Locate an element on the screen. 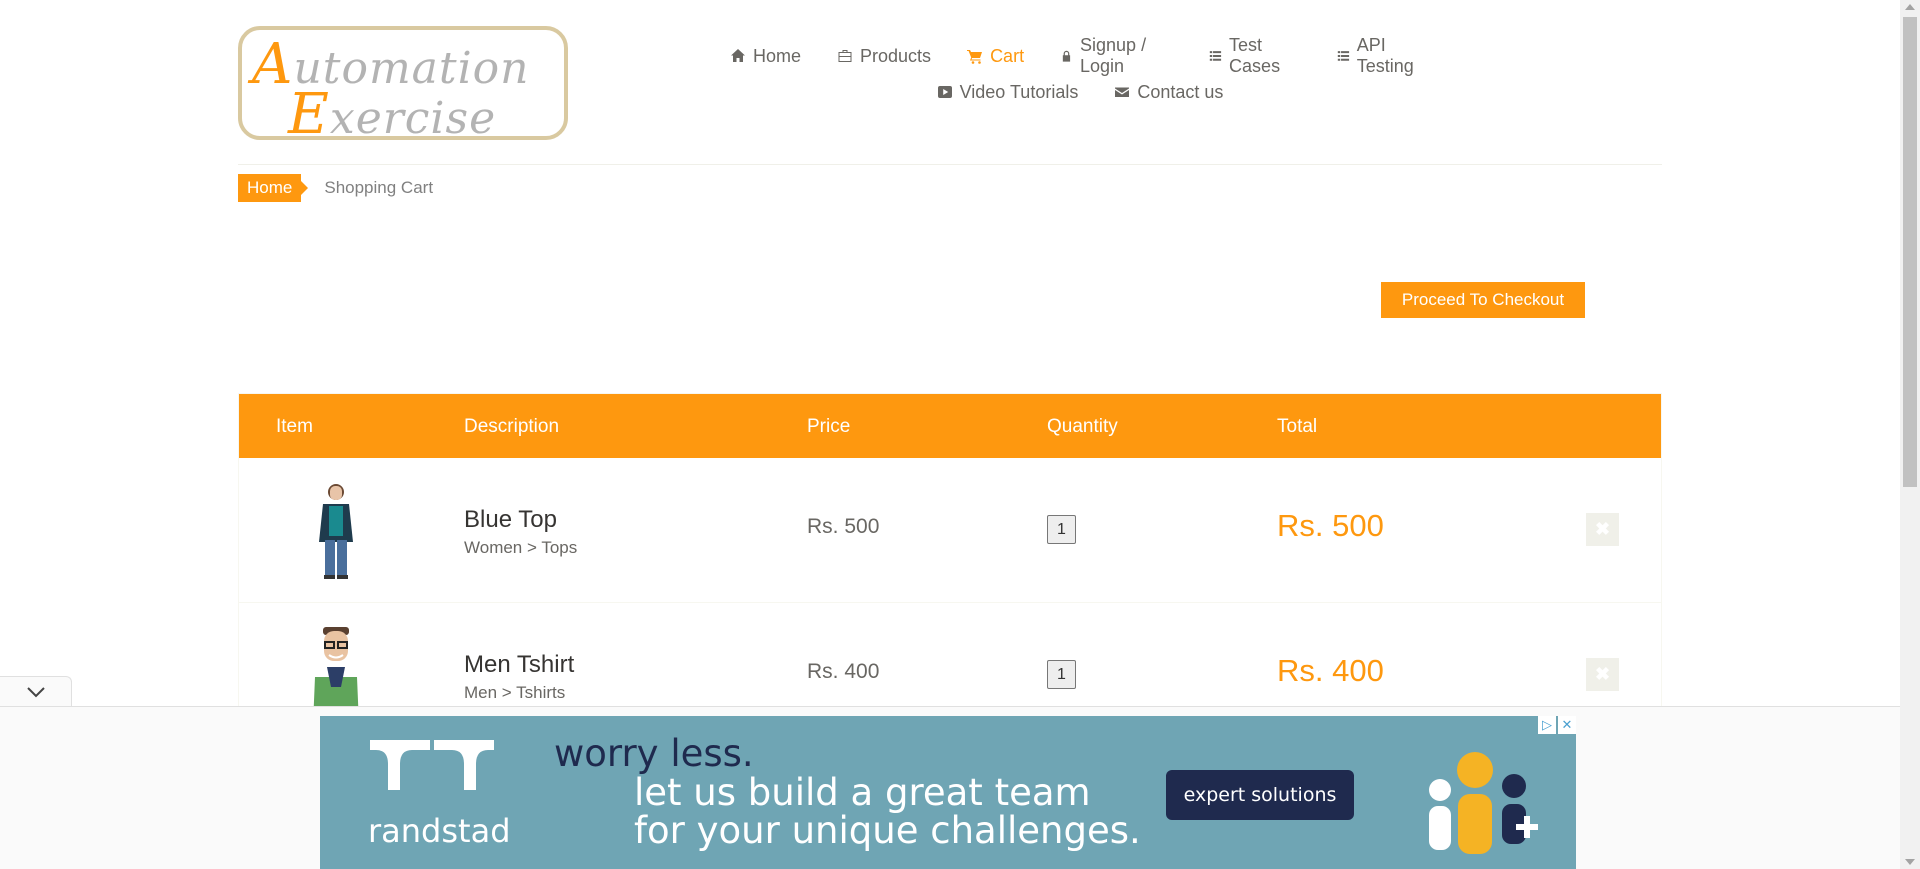 This screenshot has height=869, width=1920. youtube-icon is located at coordinates (944, 92).